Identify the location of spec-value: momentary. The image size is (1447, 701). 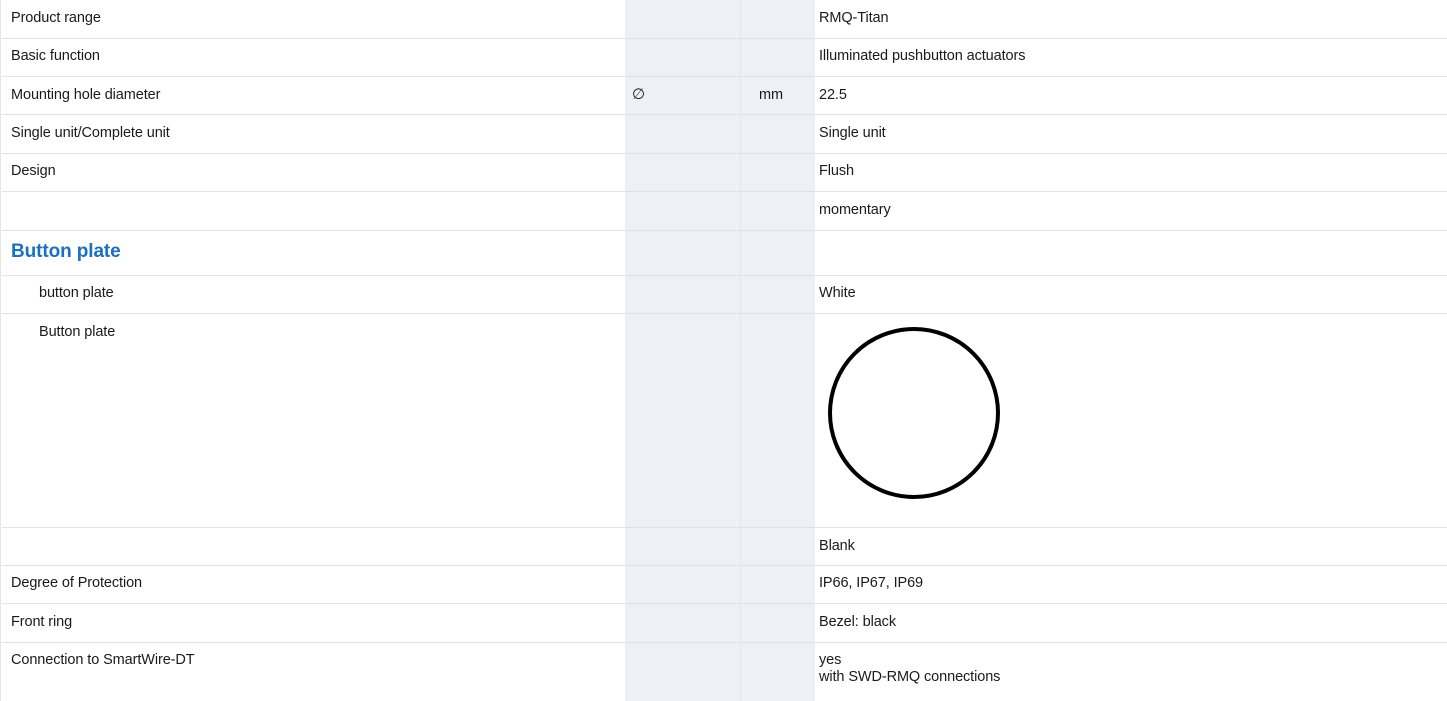
(855, 210).